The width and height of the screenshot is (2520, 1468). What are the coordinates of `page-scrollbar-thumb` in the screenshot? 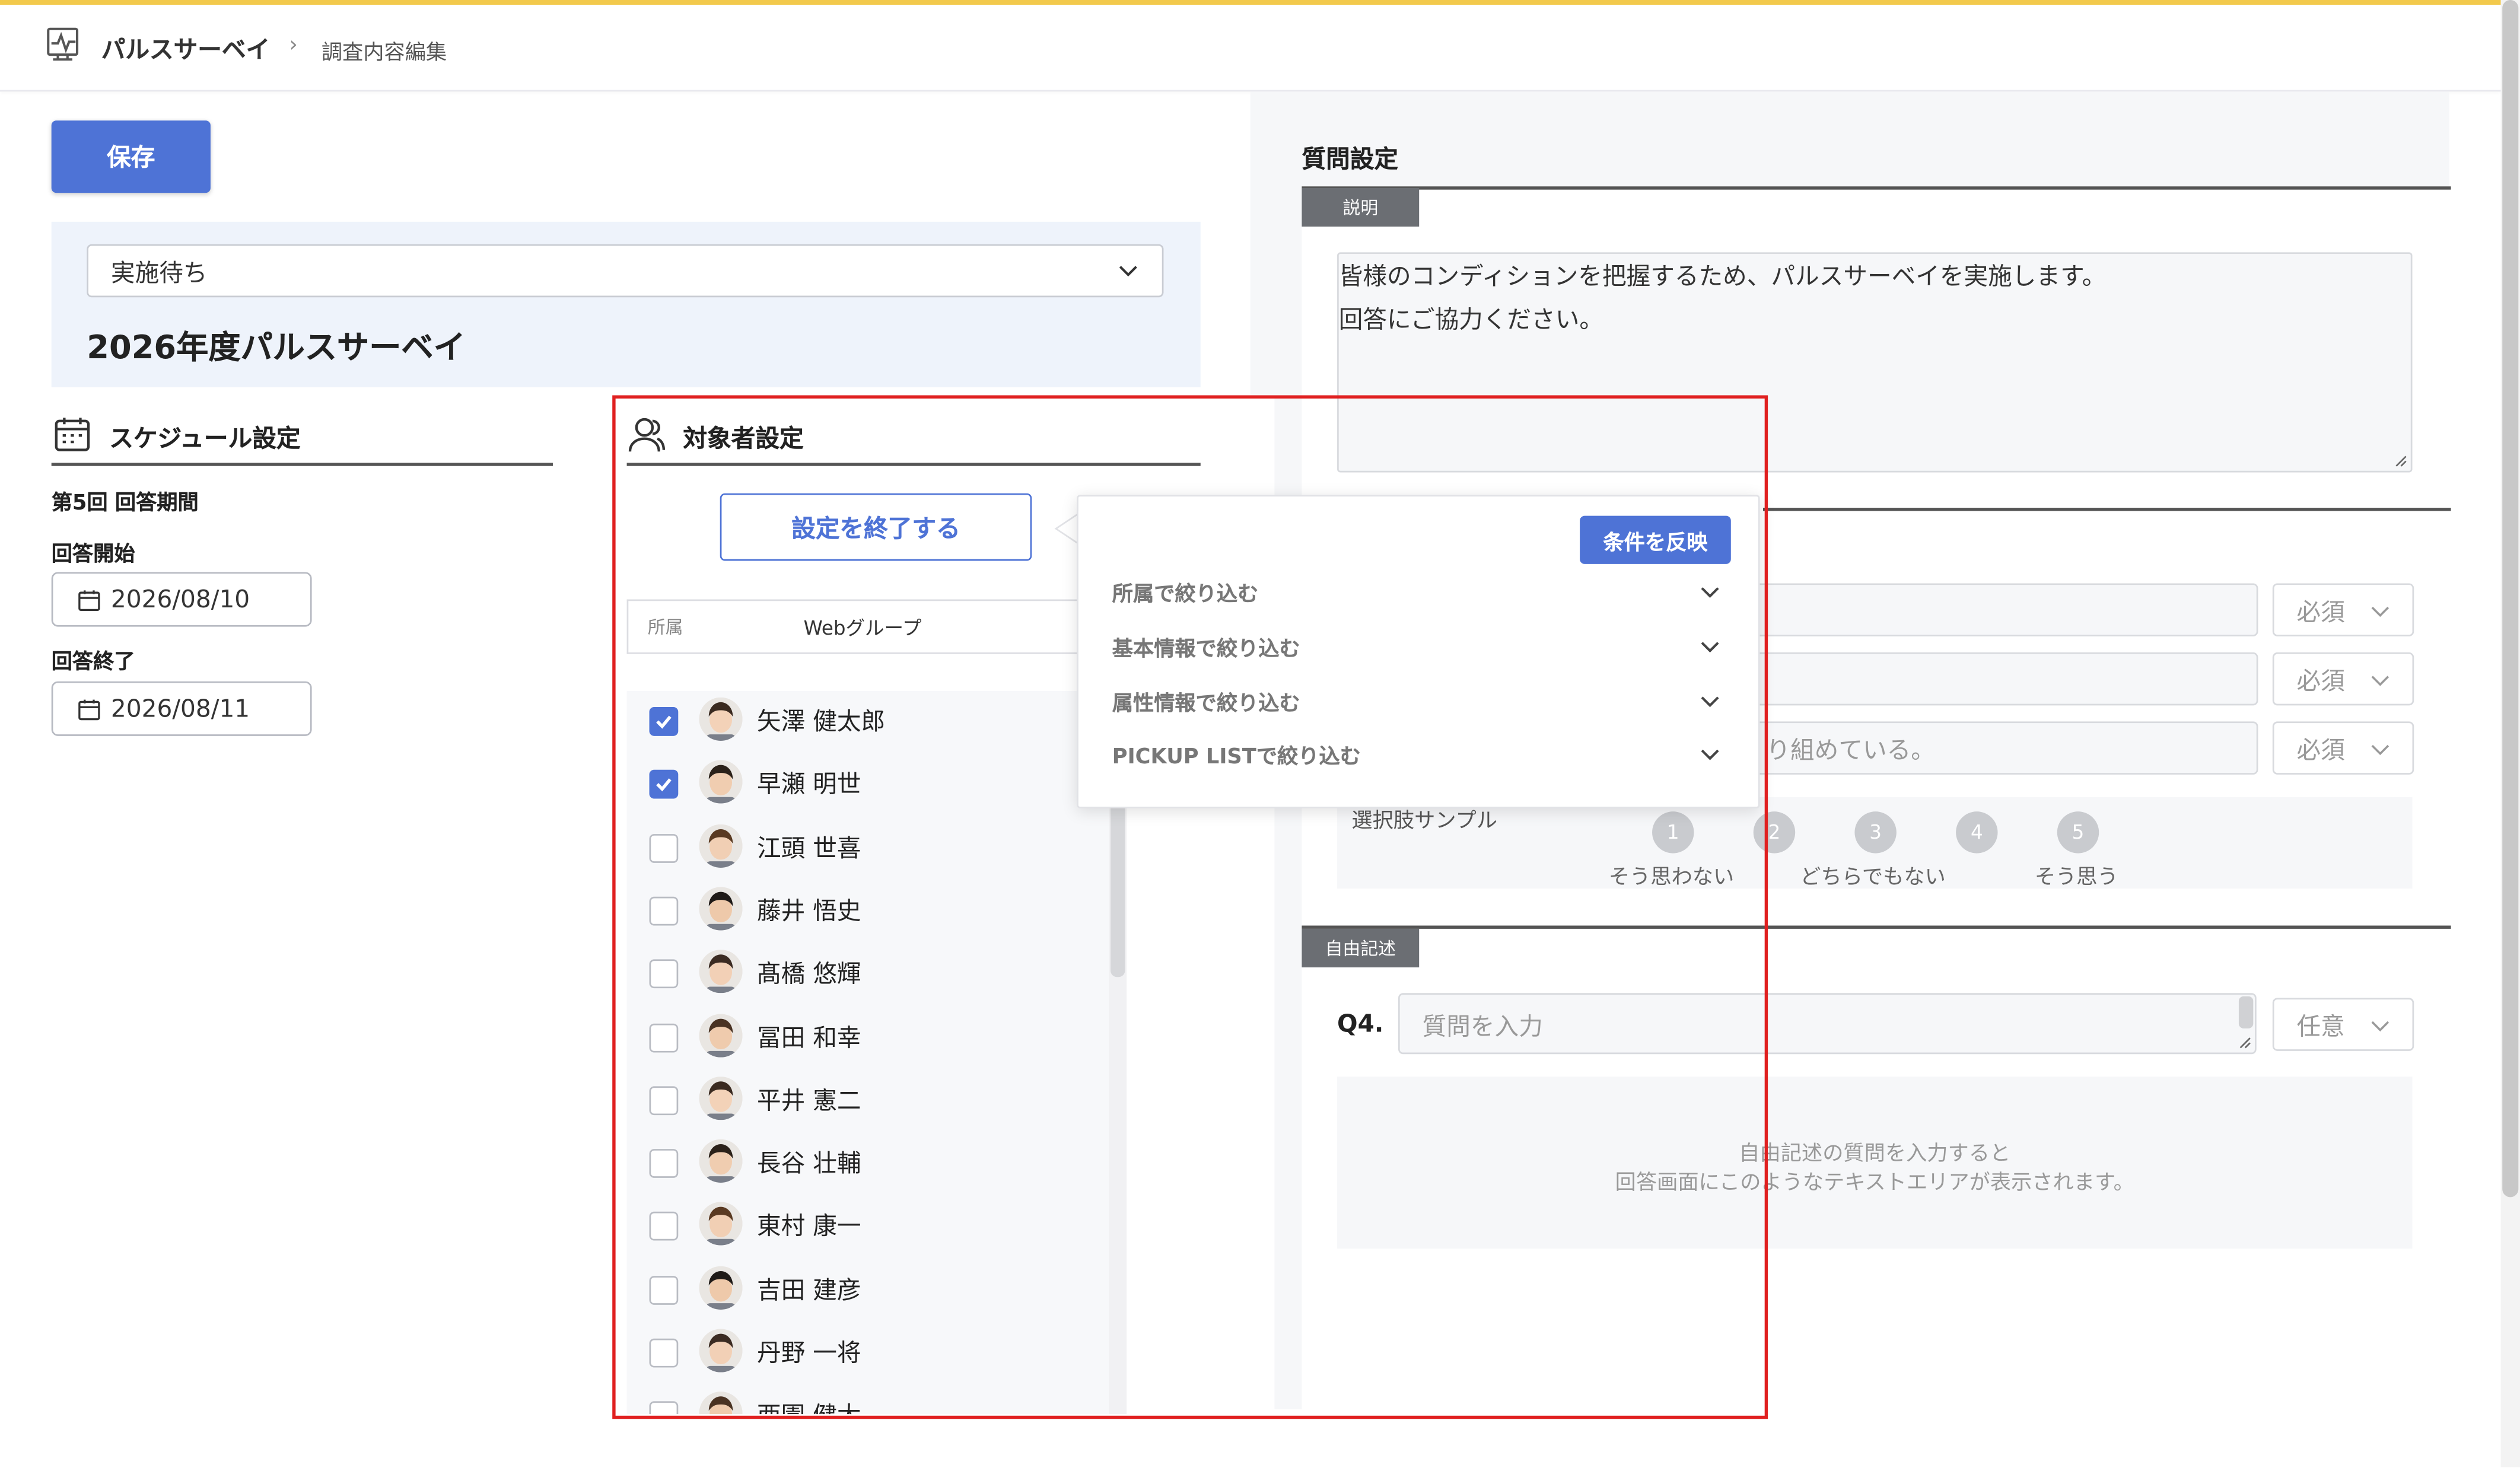 It's located at (2510, 599).